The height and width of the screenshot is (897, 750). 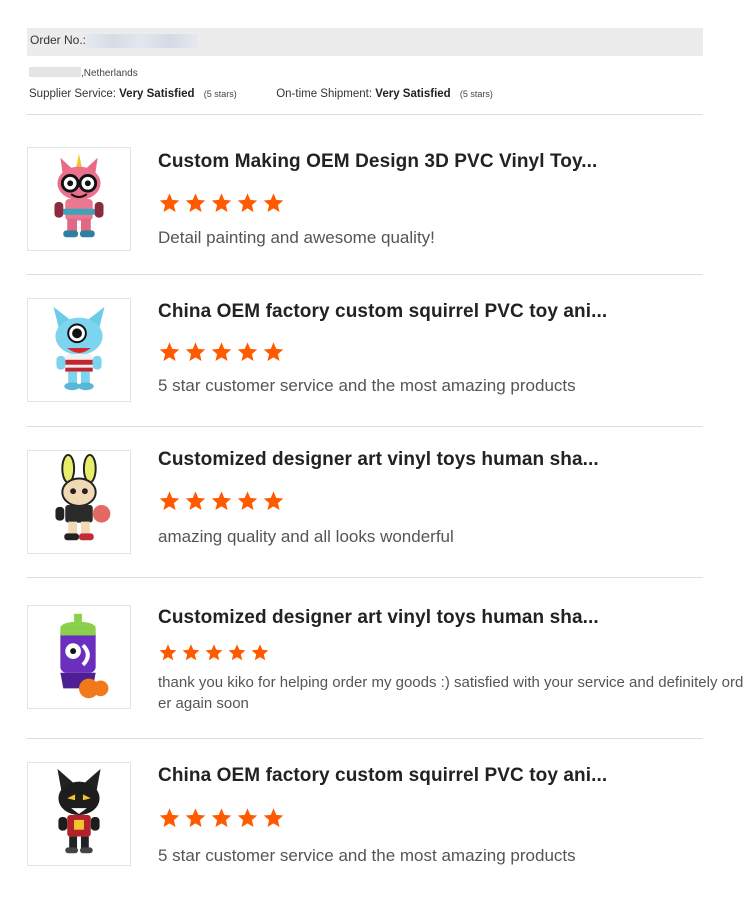 I want to click on supplier-service-stars: (5 stars), so click(x=220, y=94).